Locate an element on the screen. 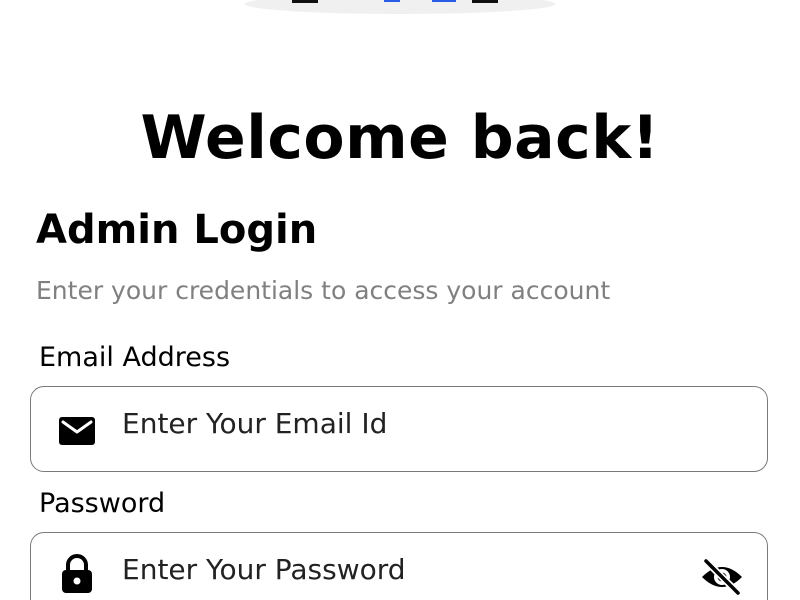 This screenshot has width=800, height=600. email-input is located at coordinates (412, 423).